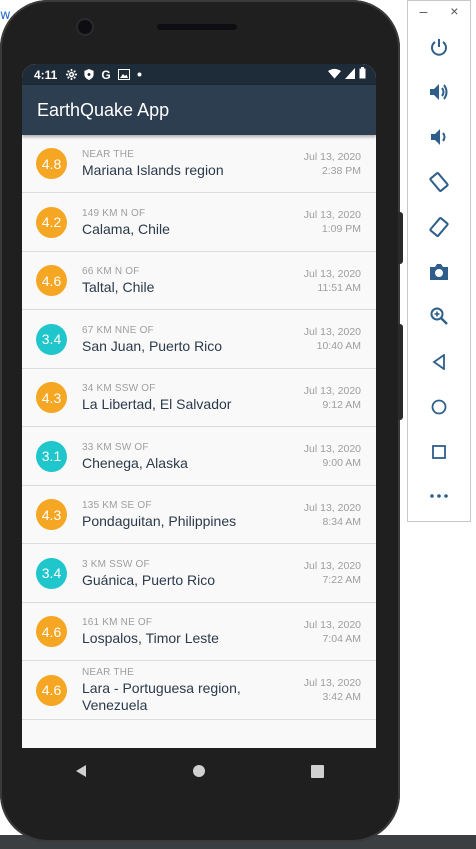 This screenshot has width=476, height=849. I want to click on location-offset: 67 KM NNE OF, so click(118, 330).